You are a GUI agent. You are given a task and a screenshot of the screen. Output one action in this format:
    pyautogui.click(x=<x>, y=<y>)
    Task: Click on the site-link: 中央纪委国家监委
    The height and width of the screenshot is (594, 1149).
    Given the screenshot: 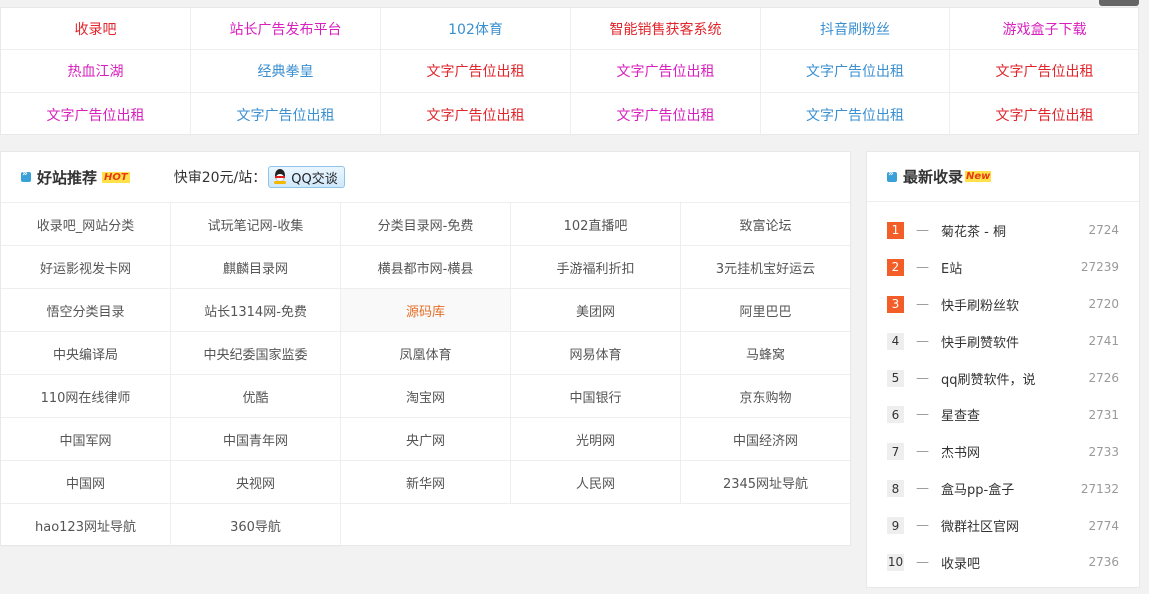 What is the action you would take?
    pyautogui.click(x=256, y=353)
    